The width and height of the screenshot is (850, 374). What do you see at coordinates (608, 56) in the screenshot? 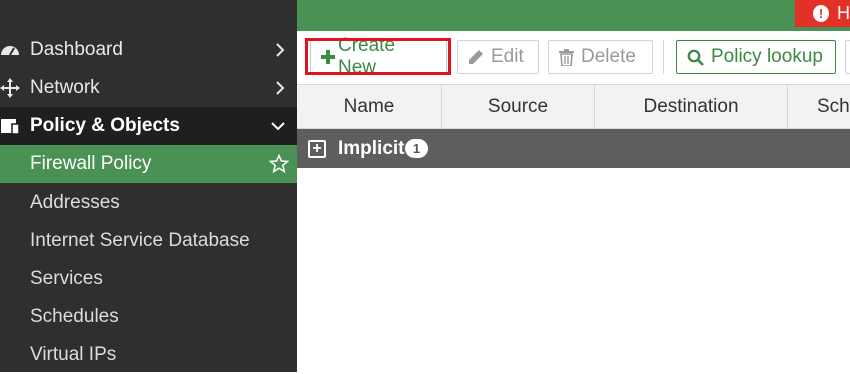
I see `delete-label: Delete` at bounding box center [608, 56].